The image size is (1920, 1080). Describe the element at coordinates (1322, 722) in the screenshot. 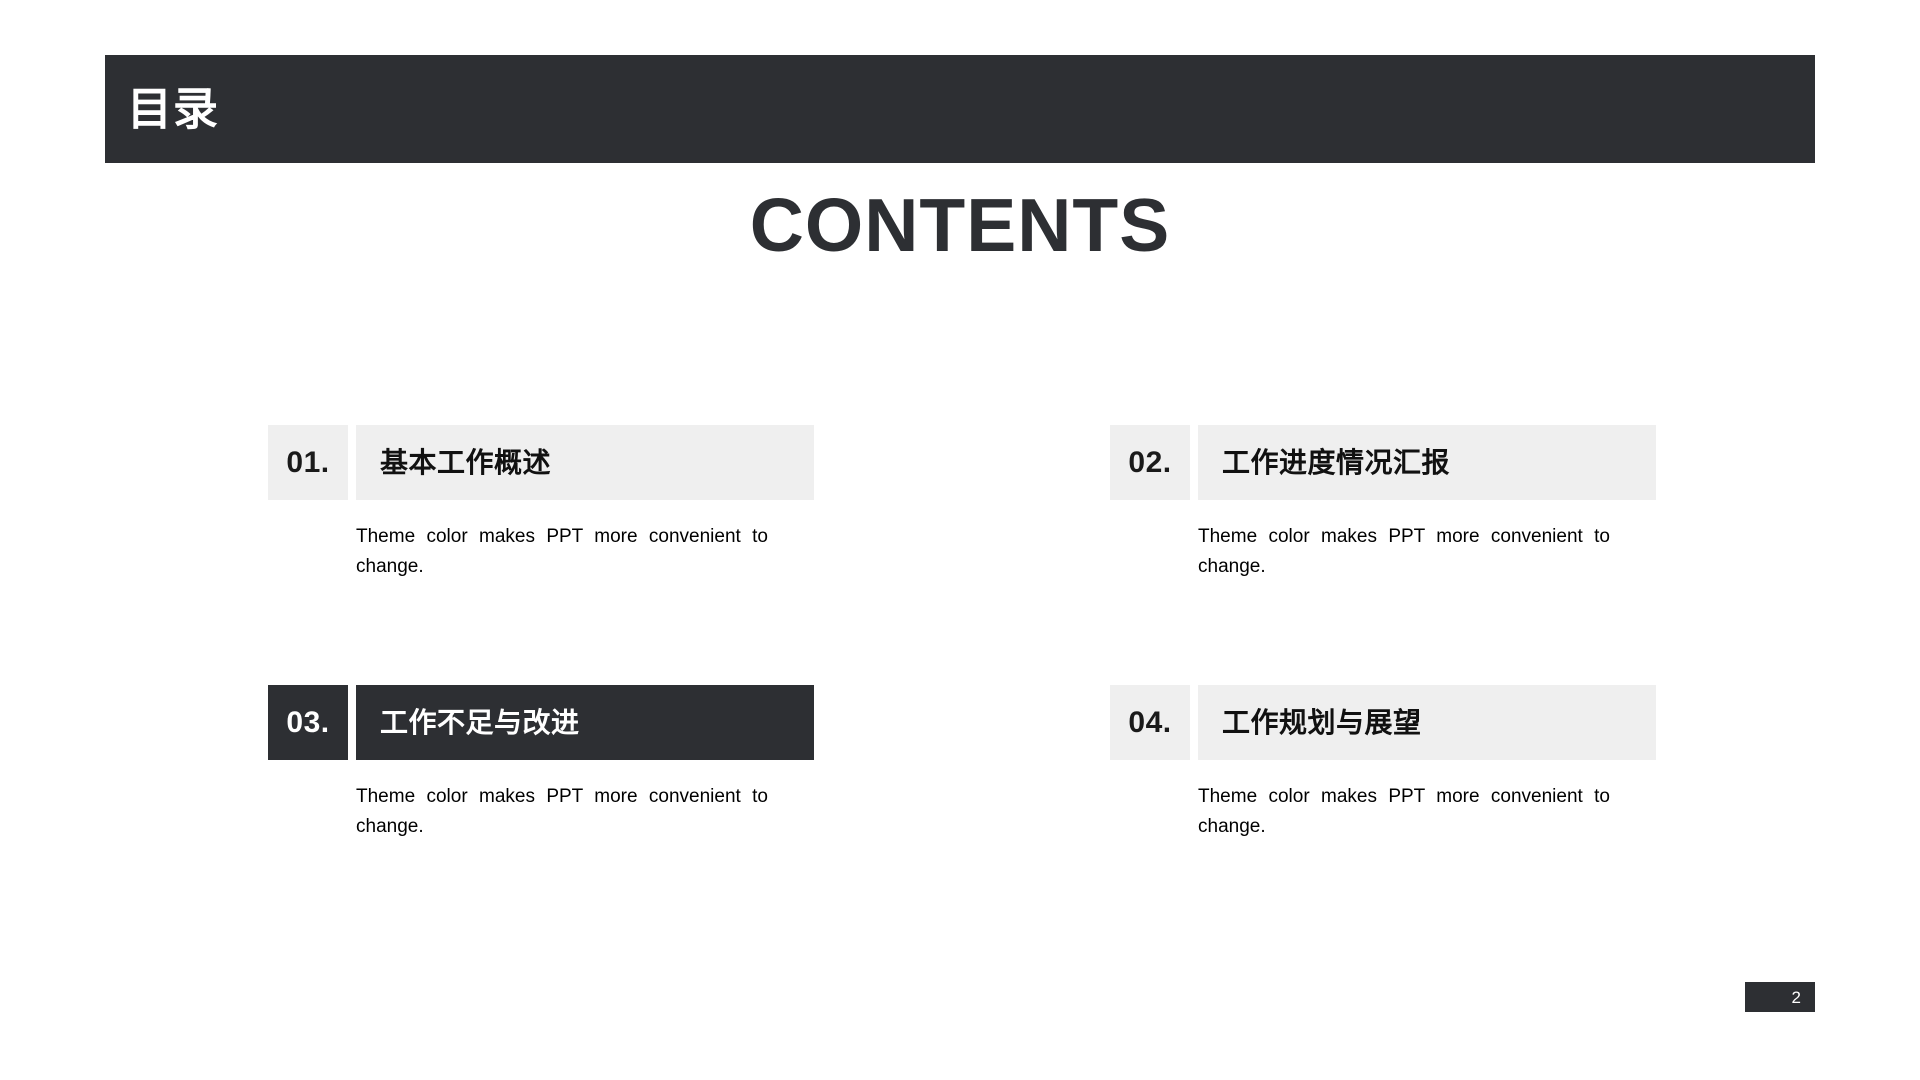

I see `toc-title-04: 工作规划与展望` at that location.